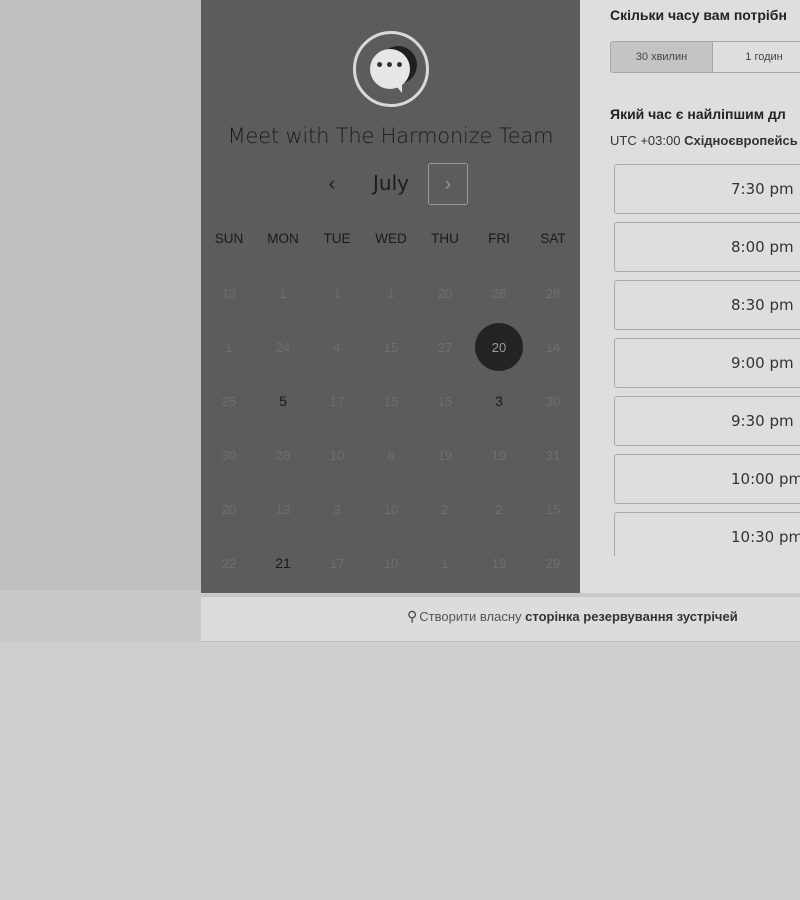  I want to click on time-question: Який час є найліпшим дл, so click(698, 114).